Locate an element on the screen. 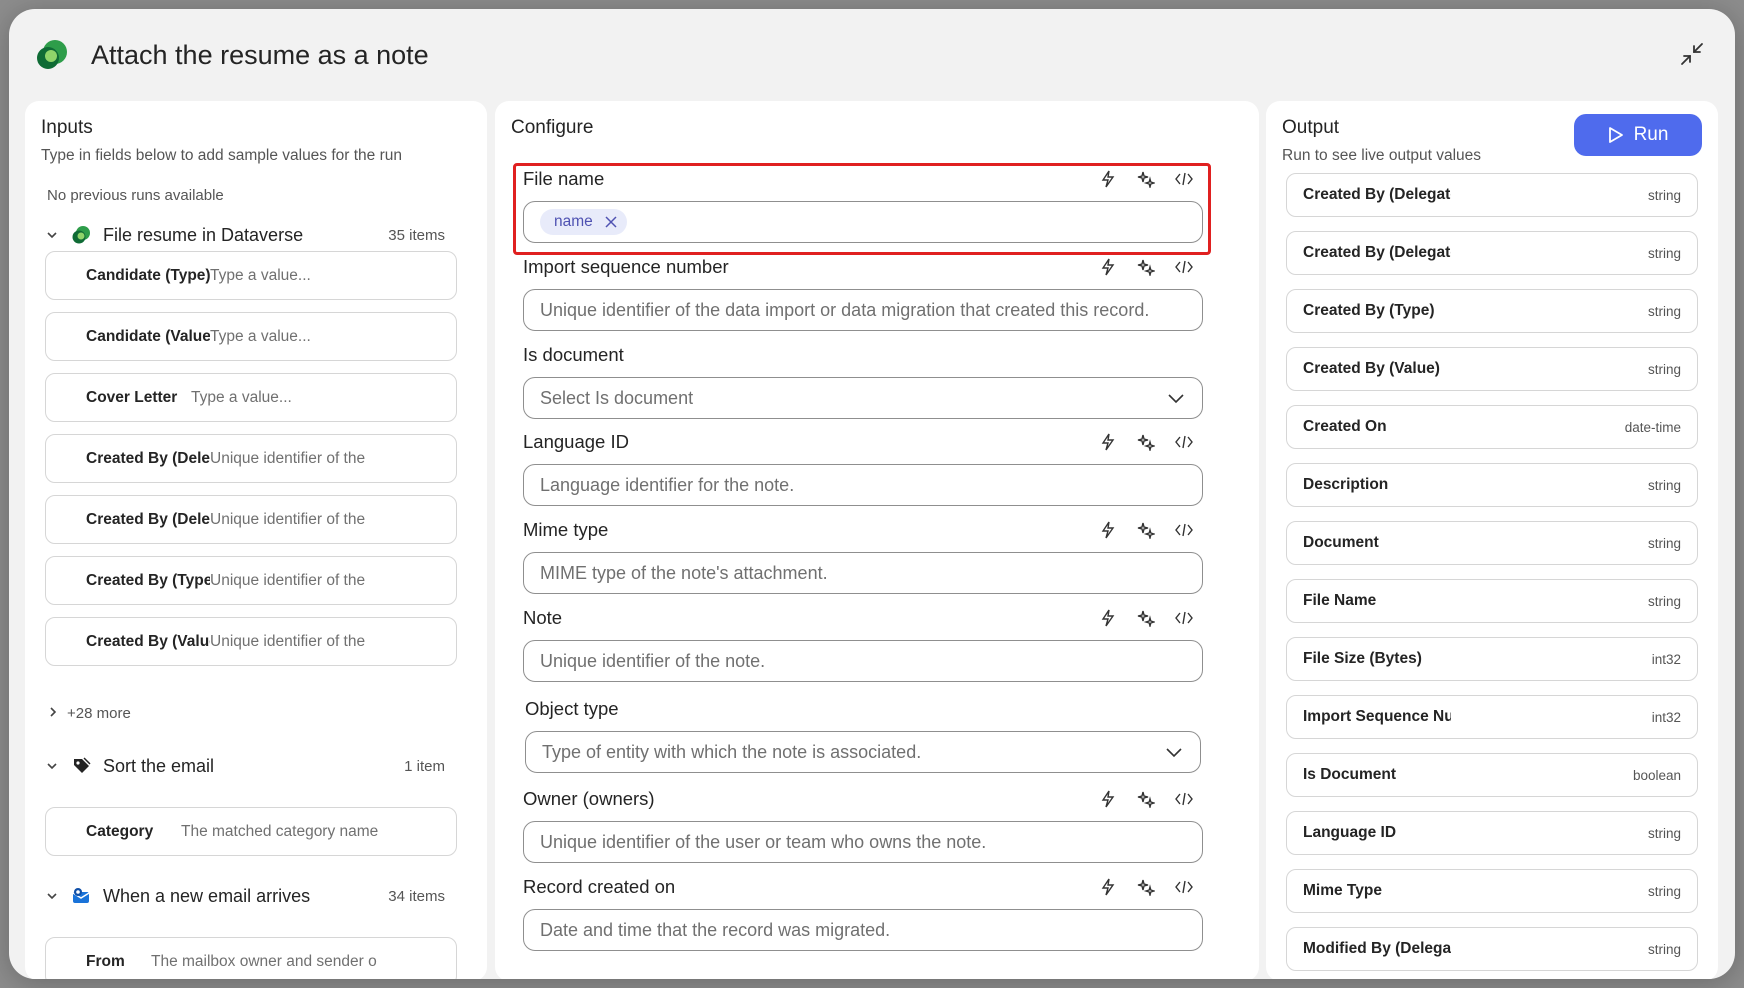  output-item: Document string is located at coordinates (1492, 543).